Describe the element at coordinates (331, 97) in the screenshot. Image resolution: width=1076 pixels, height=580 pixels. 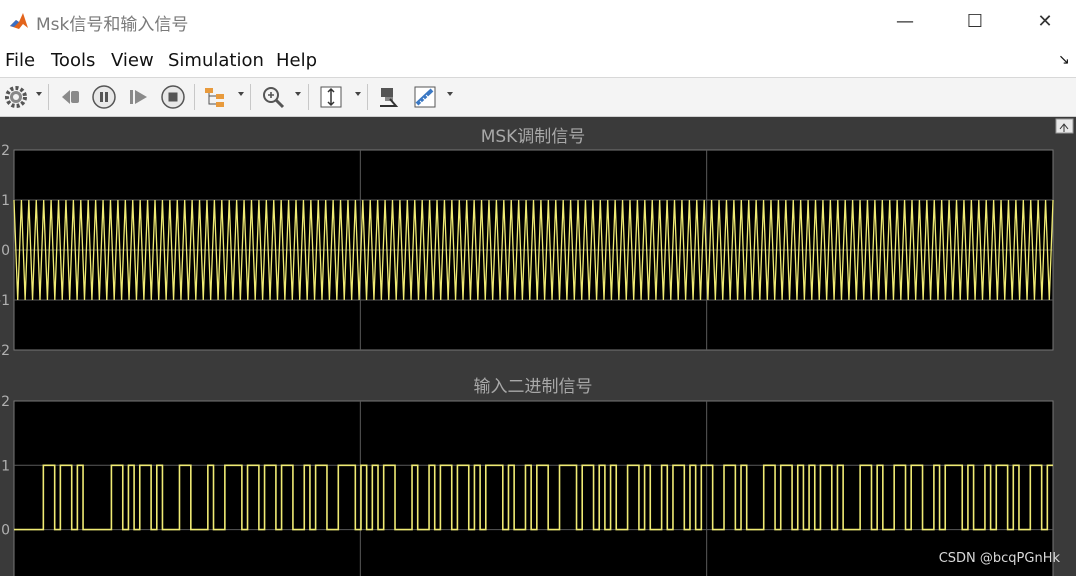
I see `scale-y-axis-icon` at that location.